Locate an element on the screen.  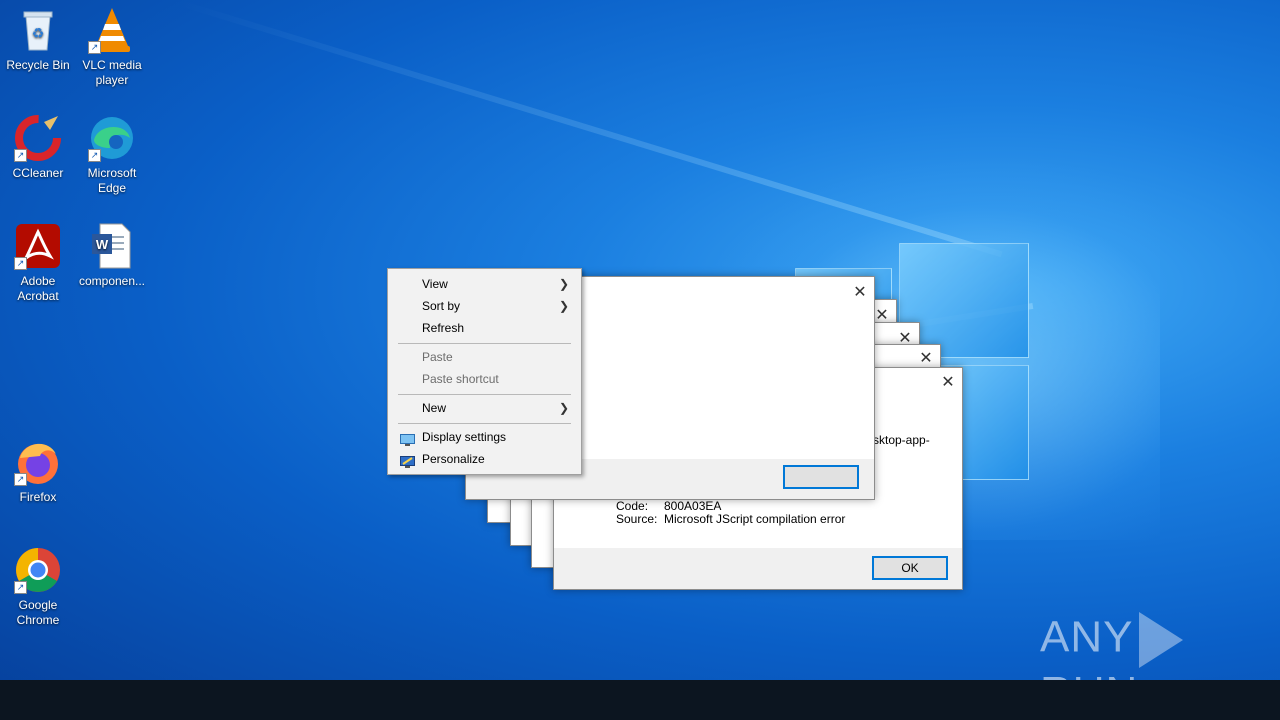
chrome-icon: ↗ is located at coordinates (38, 570).